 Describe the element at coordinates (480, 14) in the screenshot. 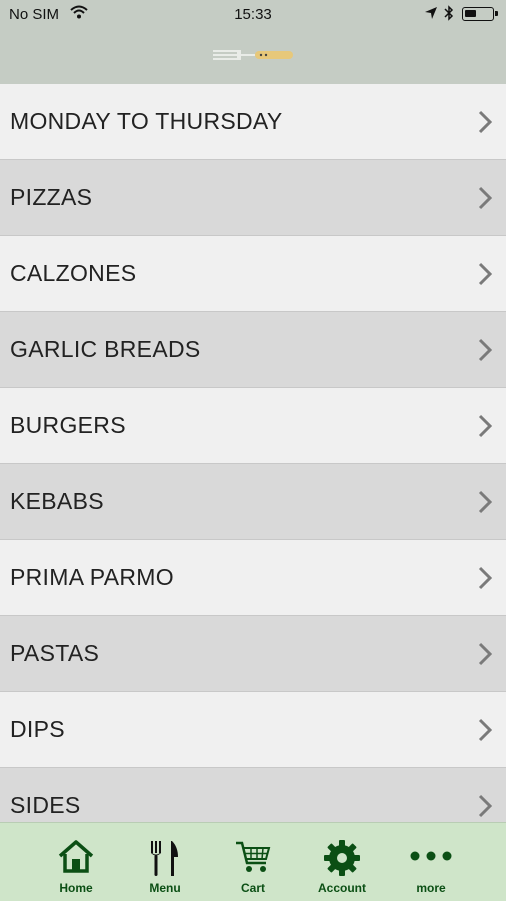

I see `battery-icon` at that location.